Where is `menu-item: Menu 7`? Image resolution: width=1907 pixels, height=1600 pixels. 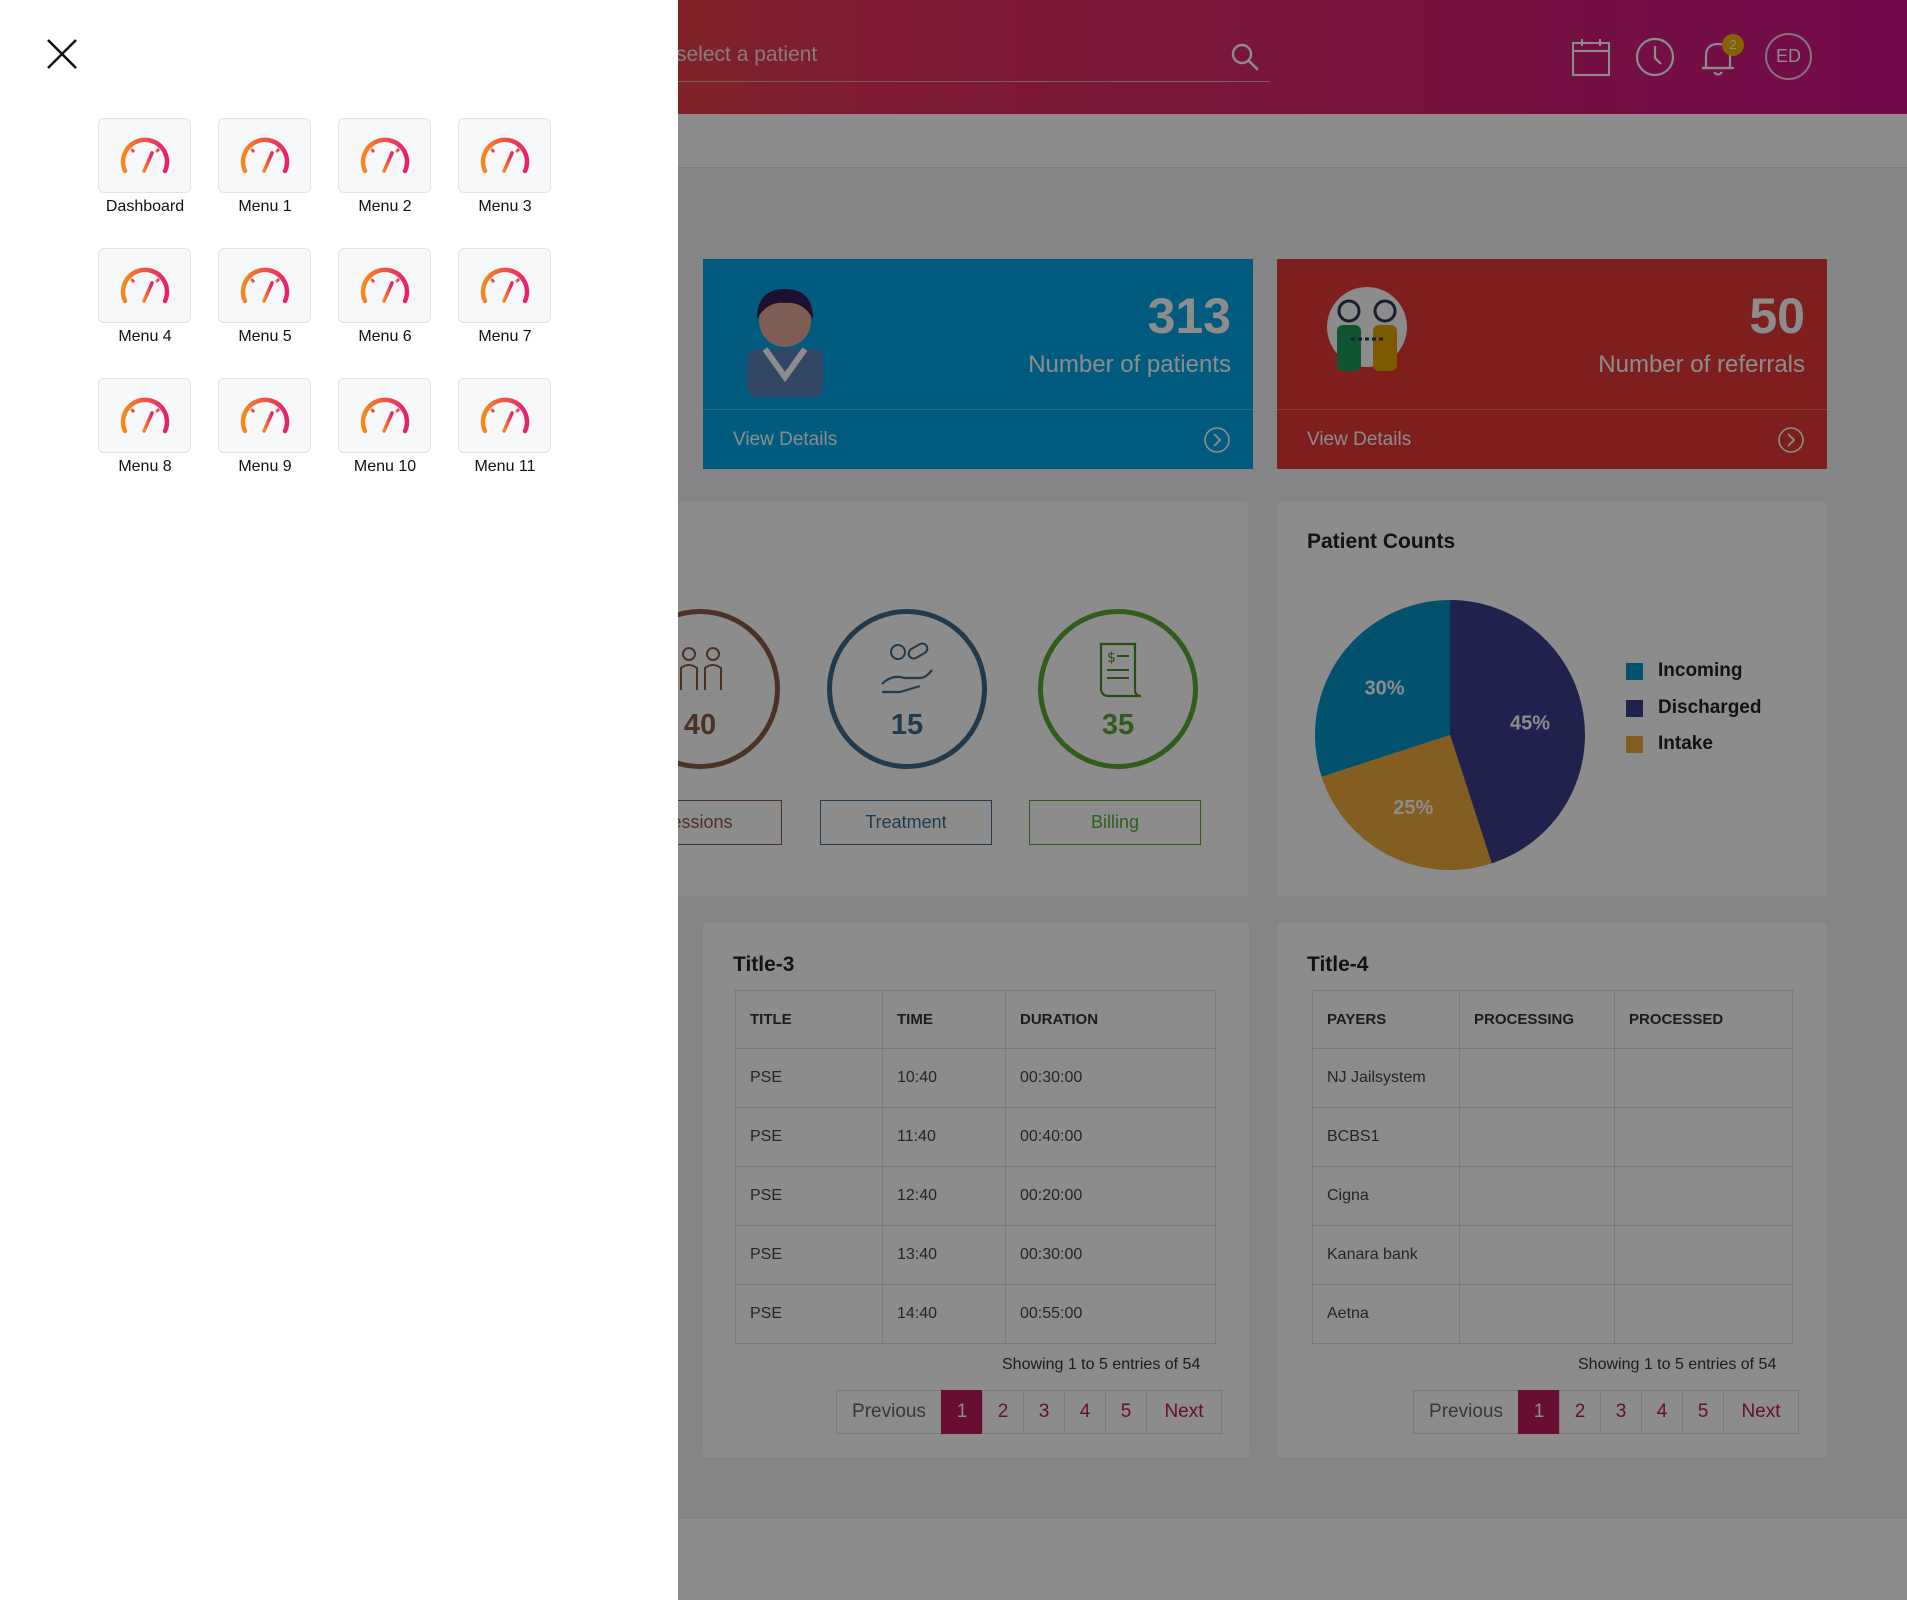 menu-item: Menu 7 is located at coordinates (500, 308).